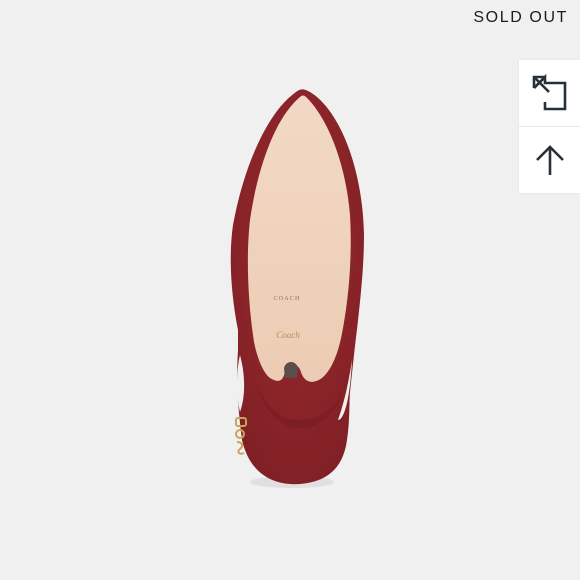 This screenshot has height=580, width=580. I want to click on sole-logo-text: Coach, so click(288, 335).